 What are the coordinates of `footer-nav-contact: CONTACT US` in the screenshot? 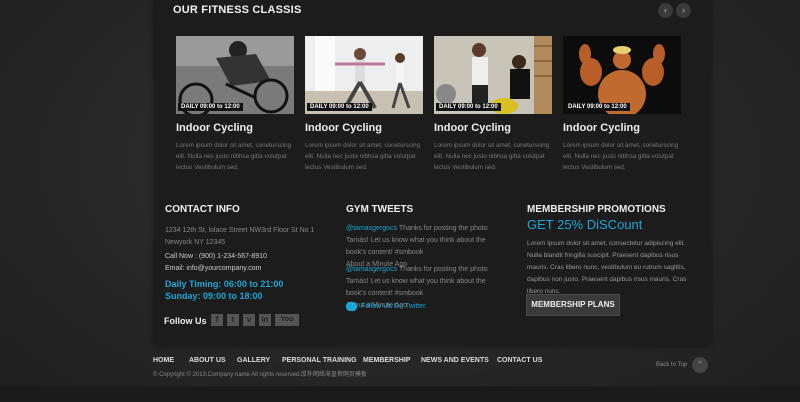 It's located at (519, 360).